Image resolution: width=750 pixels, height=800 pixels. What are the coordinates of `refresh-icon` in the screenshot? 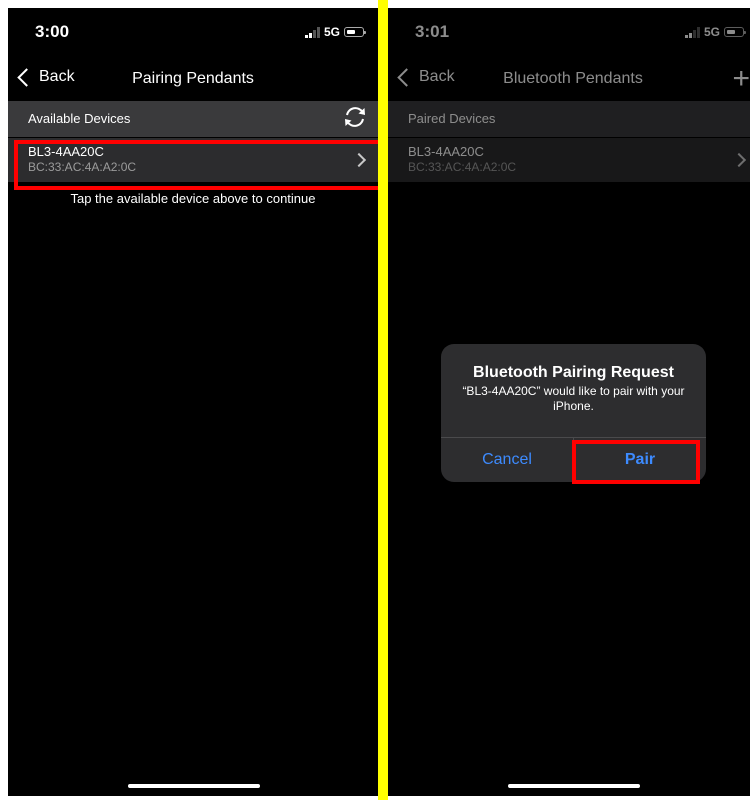 It's located at (355, 117).